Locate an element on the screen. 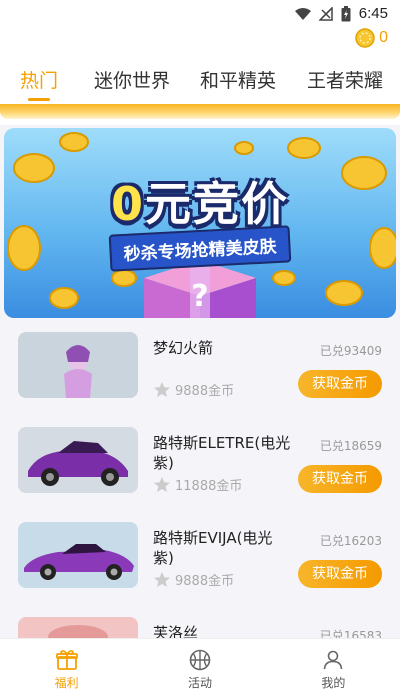  list-item: 梦幻火箭 已兑93409 9888金币 获取金币 is located at coordinates (200, 367).